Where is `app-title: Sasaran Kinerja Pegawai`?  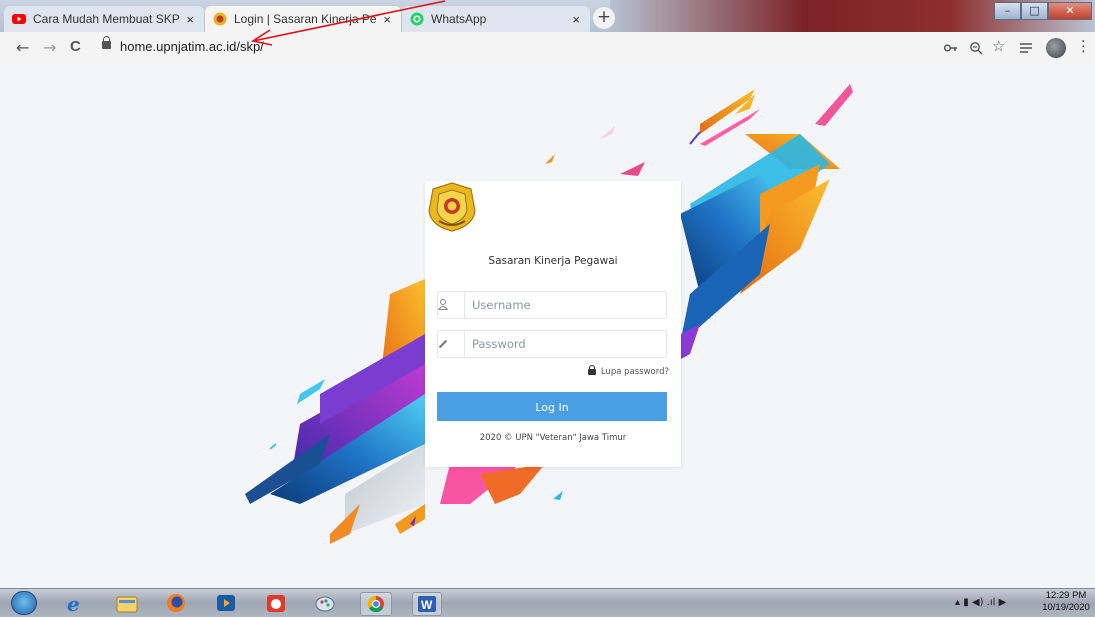 app-title: Sasaran Kinerja Pegawai is located at coordinates (553, 261).